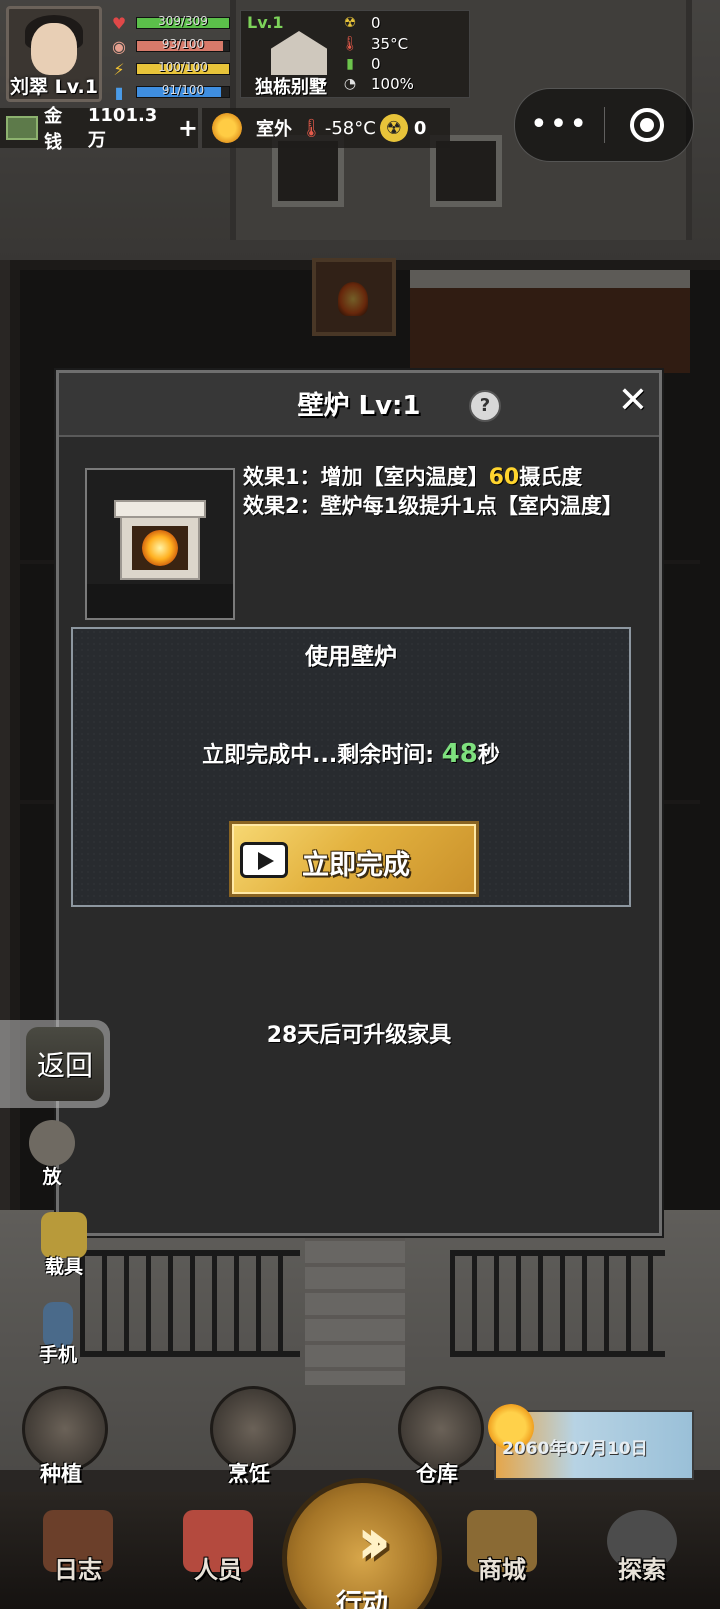 The height and width of the screenshot is (1609, 720). Describe the element at coordinates (58, 1334) in the screenshot. I see `side-item-phone: 手机` at that location.